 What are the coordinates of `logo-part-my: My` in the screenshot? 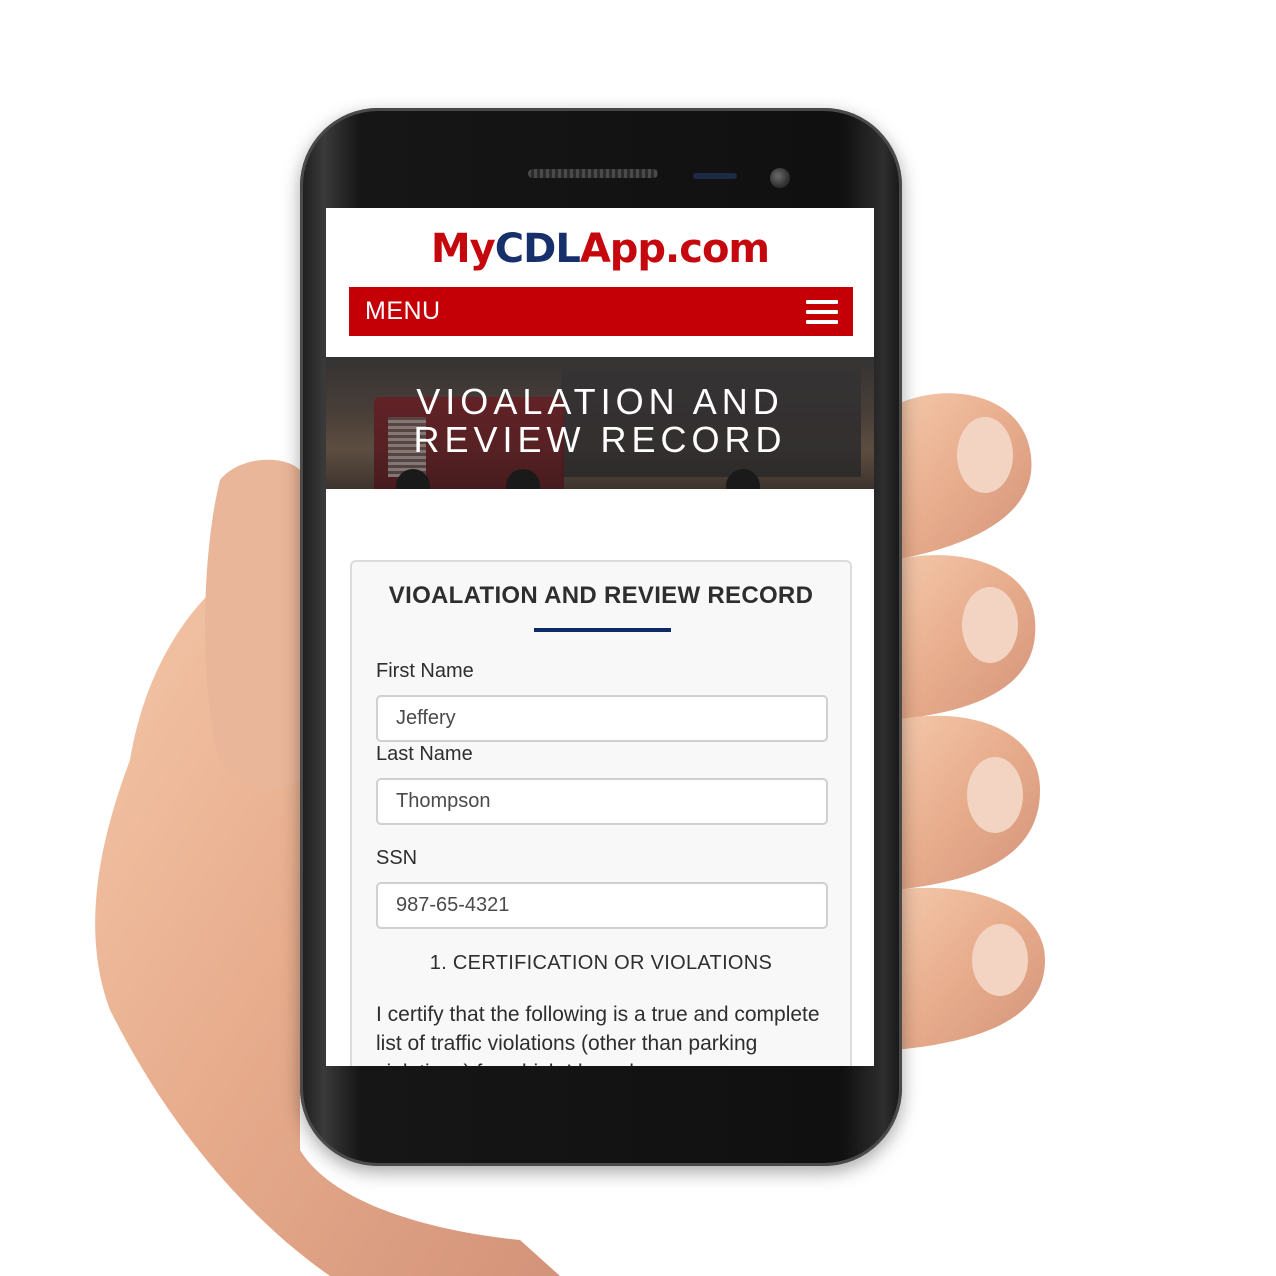 It's located at (463, 249).